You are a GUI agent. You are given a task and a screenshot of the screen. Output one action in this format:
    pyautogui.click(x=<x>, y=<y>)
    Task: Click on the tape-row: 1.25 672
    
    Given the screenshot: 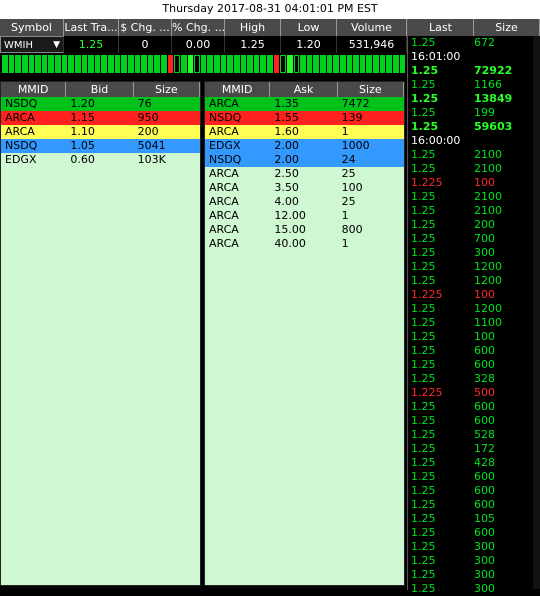 What is the action you would take?
    pyautogui.click(x=474, y=43)
    